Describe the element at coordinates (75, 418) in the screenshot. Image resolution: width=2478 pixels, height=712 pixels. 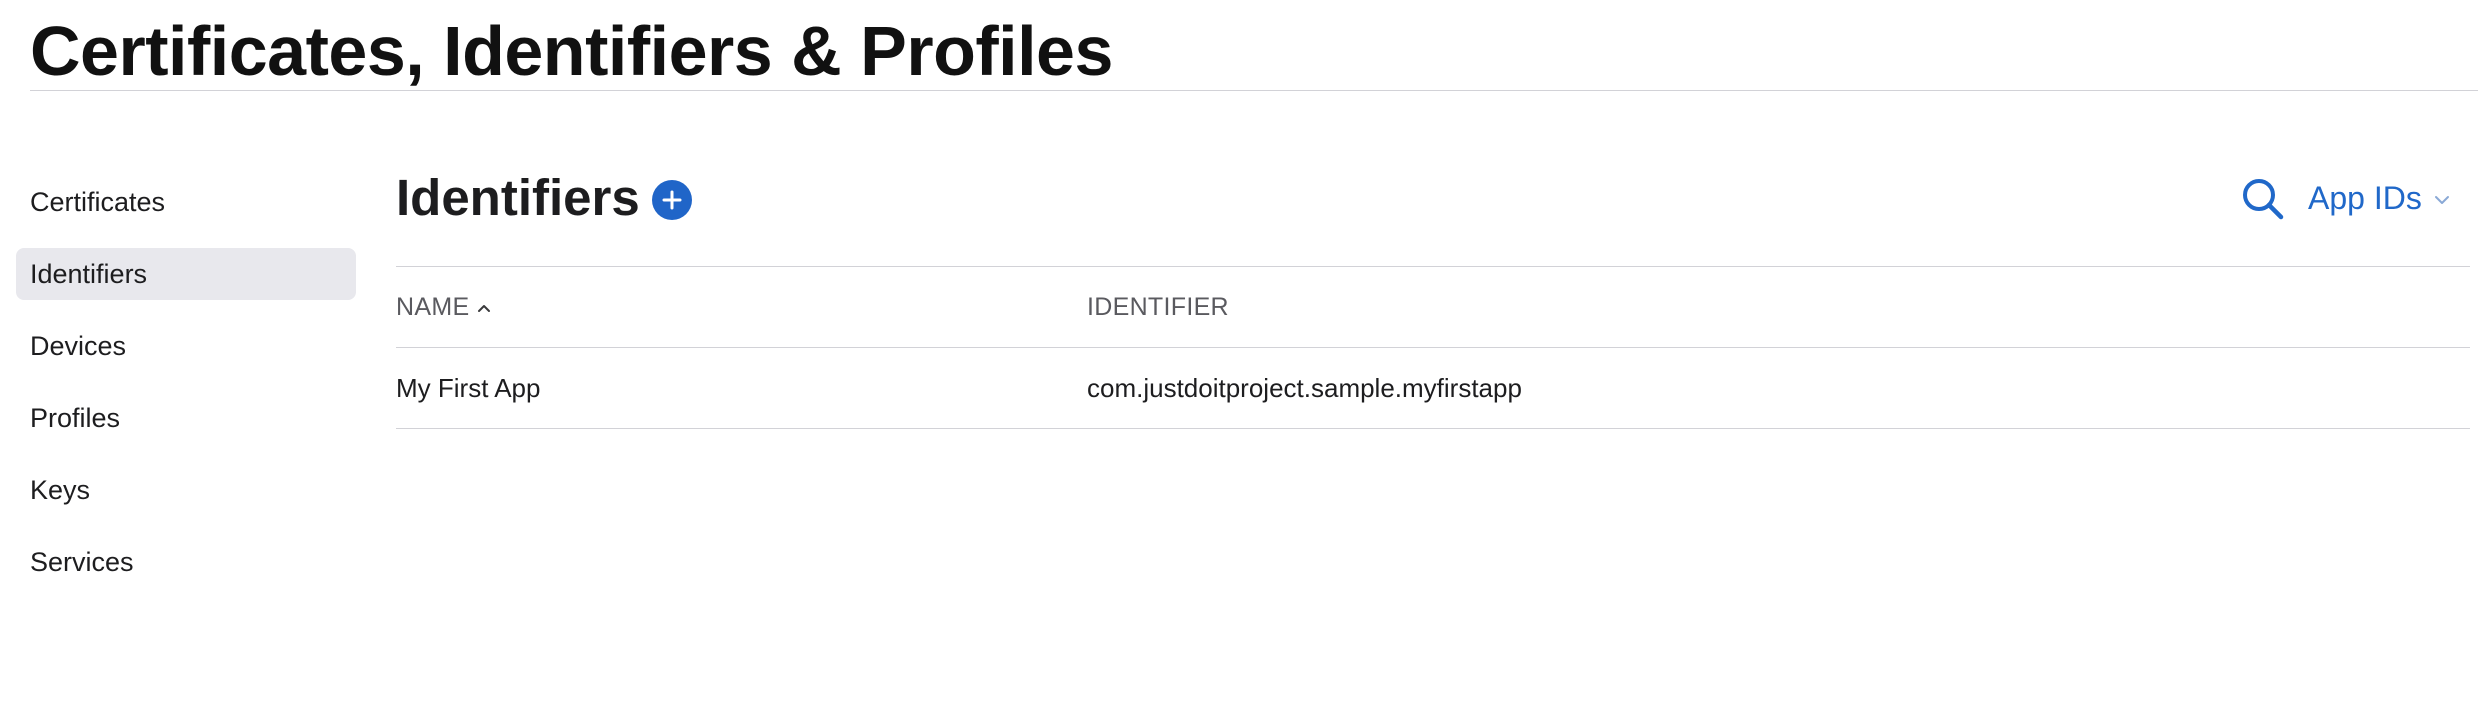
I see `sidebar-item-label: Profiles` at that location.